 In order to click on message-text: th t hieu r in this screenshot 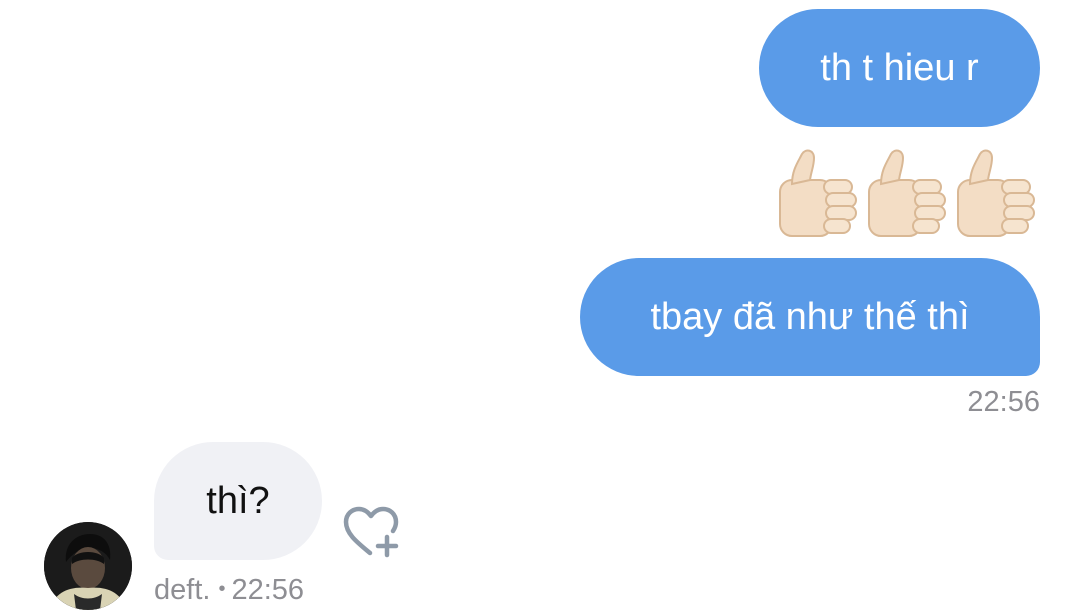, I will do `click(899, 68)`.